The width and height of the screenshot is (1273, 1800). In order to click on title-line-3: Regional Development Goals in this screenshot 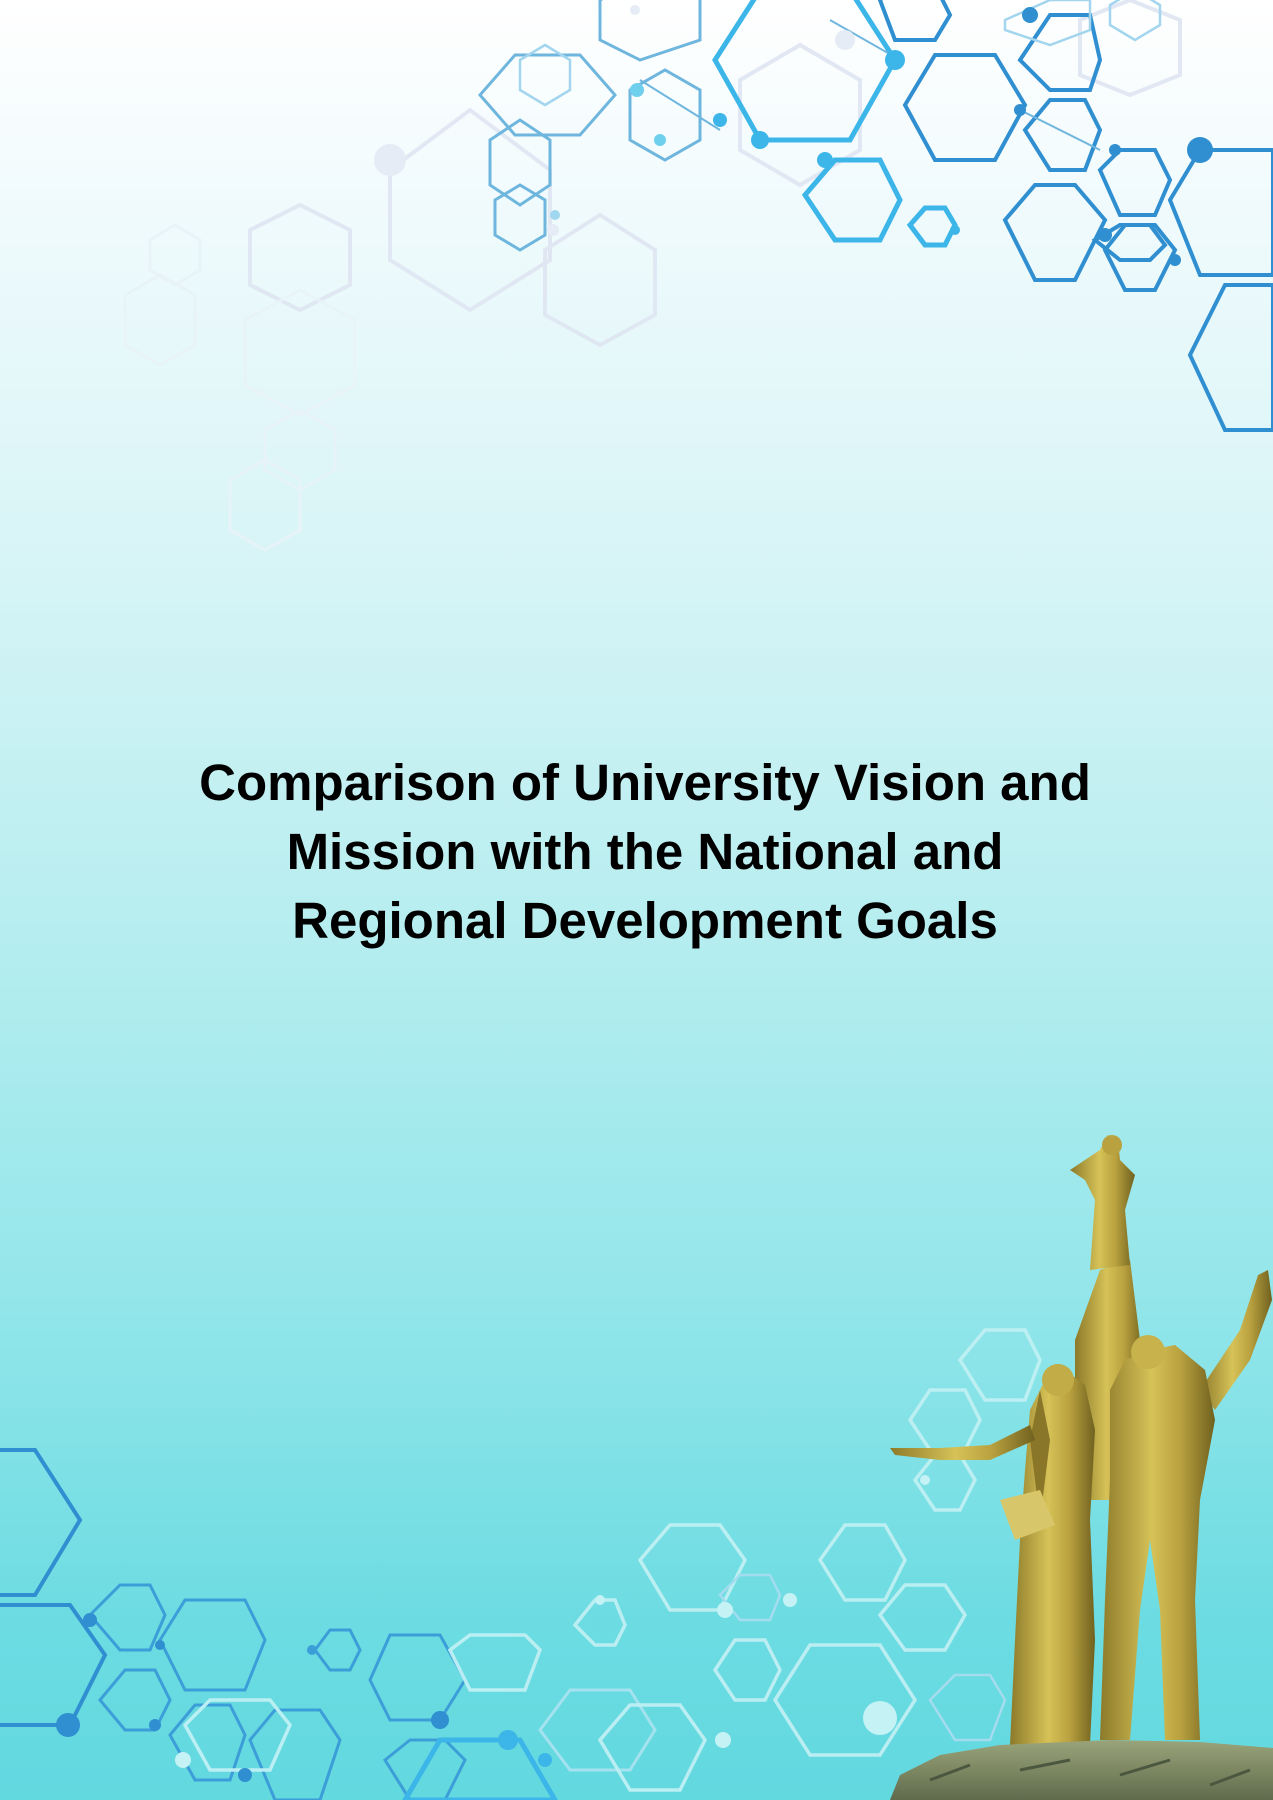, I will do `click(645, 920)`.